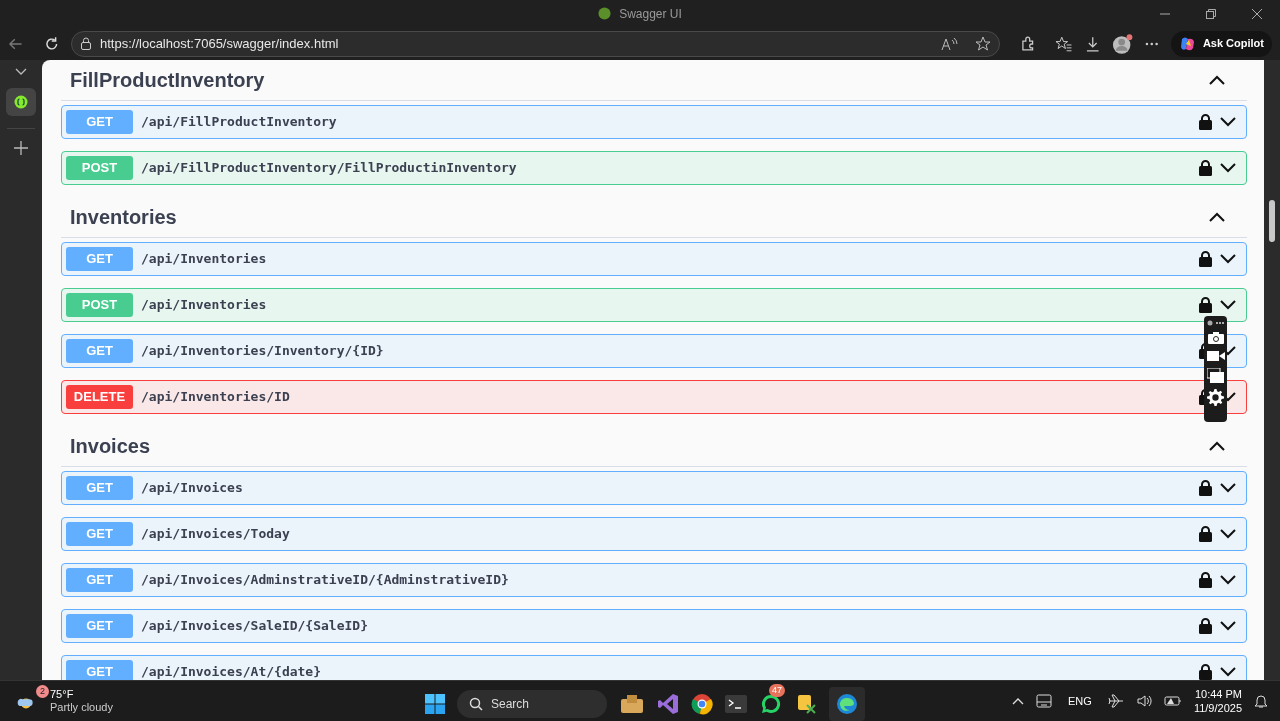 Image resolution: width=1280 pixels, height=721 pixels. Describe the element at coordinates (255, 626) in the screenshot. I see `endpoint-path: /api/Invoices/SaleID/{SaleID}` at that location.